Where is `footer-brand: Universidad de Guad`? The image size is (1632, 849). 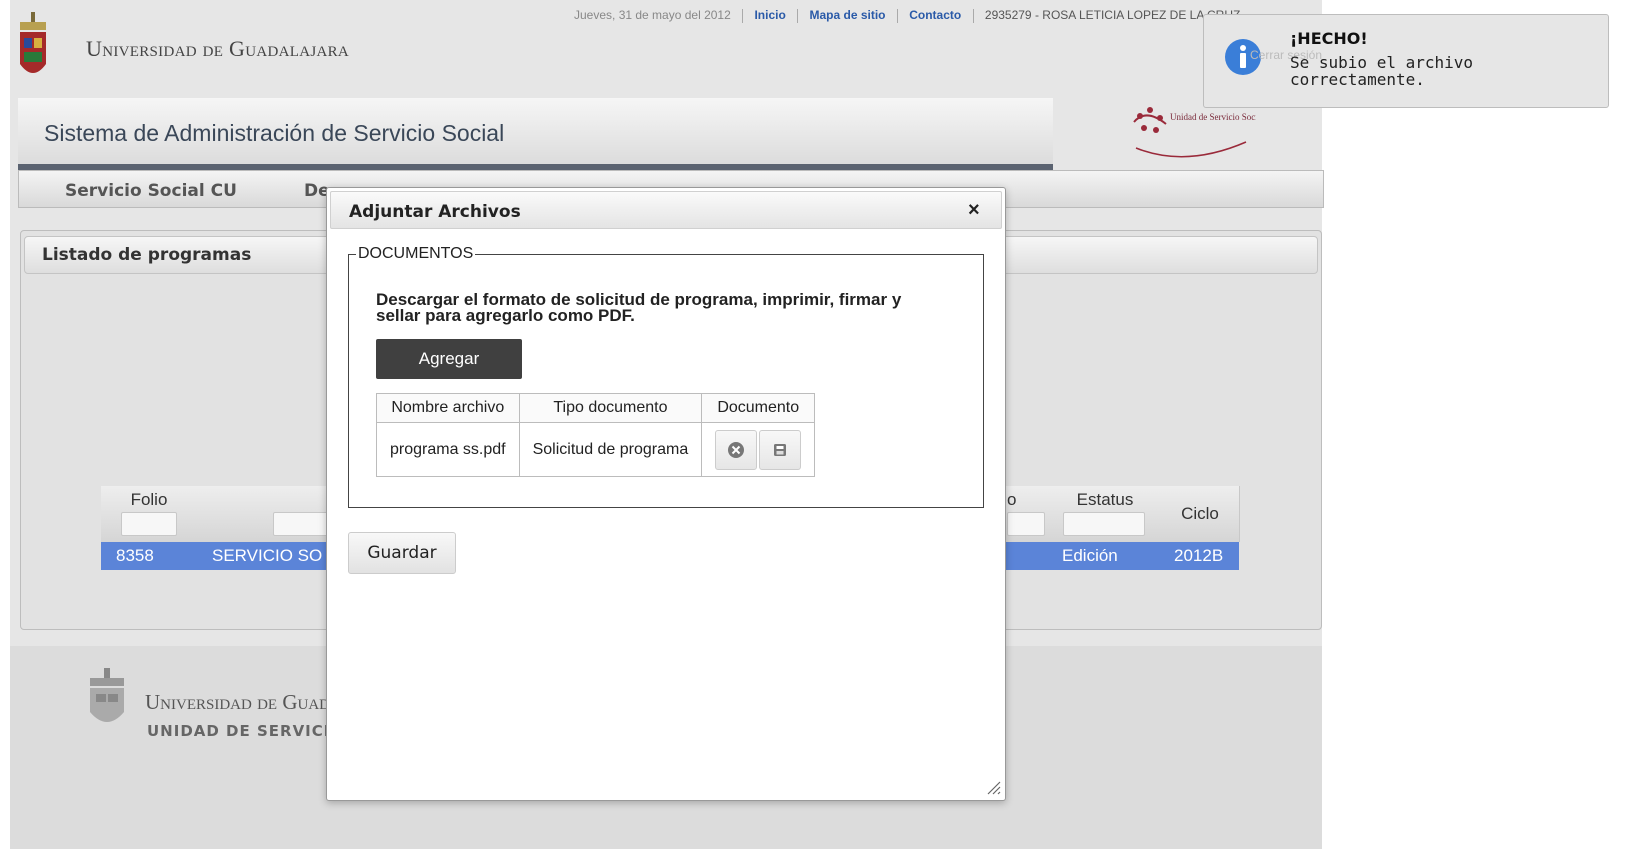
footer-brand: Universidad de Guad is located at coordinates (237, 702).